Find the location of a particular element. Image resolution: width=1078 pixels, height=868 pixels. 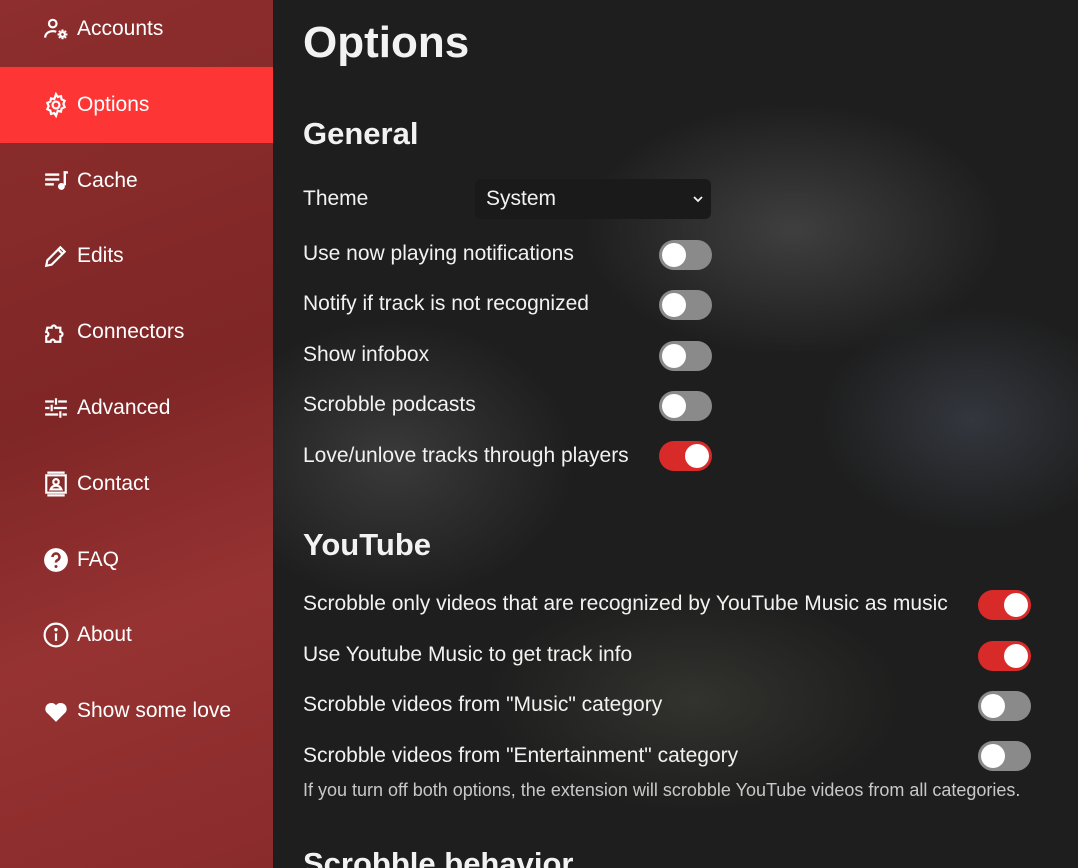

love-unlove-toggle is located at coordinates (685, 456).